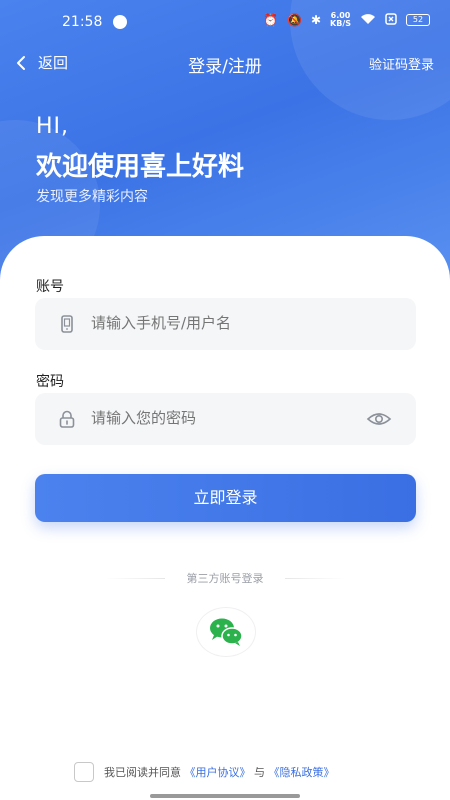  What do you see at coordinates (67, 324) in the screenshot?
I see `phone-icon` at bounding box center [67, 324].